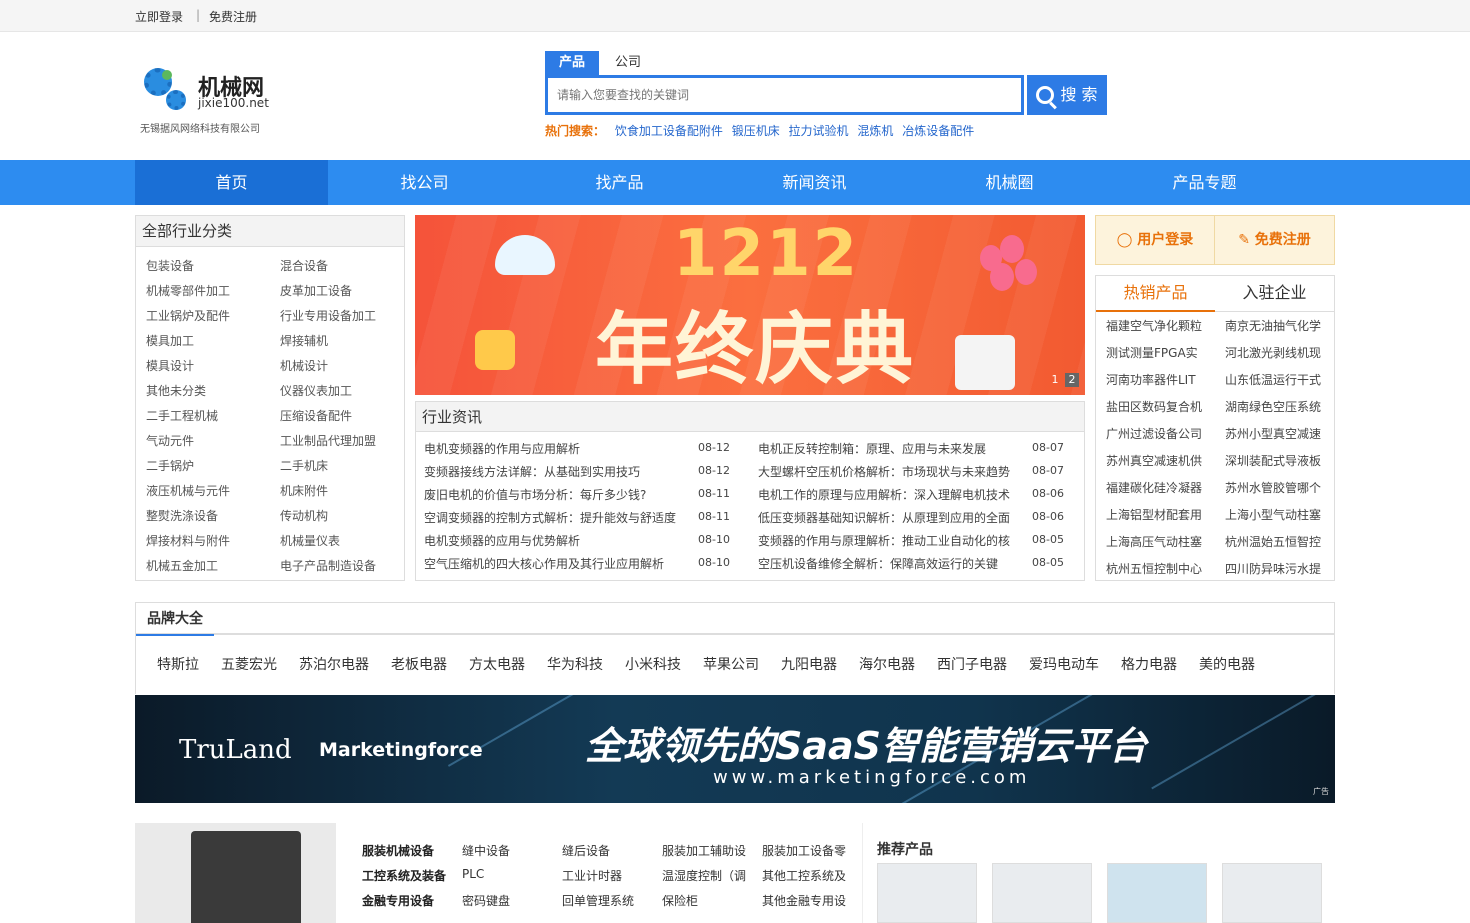 The height and width of the screenshot is (923, 1470). Describe the element at coordinates (572, 63) in the screenshot. I see `search-tab-product: 产品` at that location.